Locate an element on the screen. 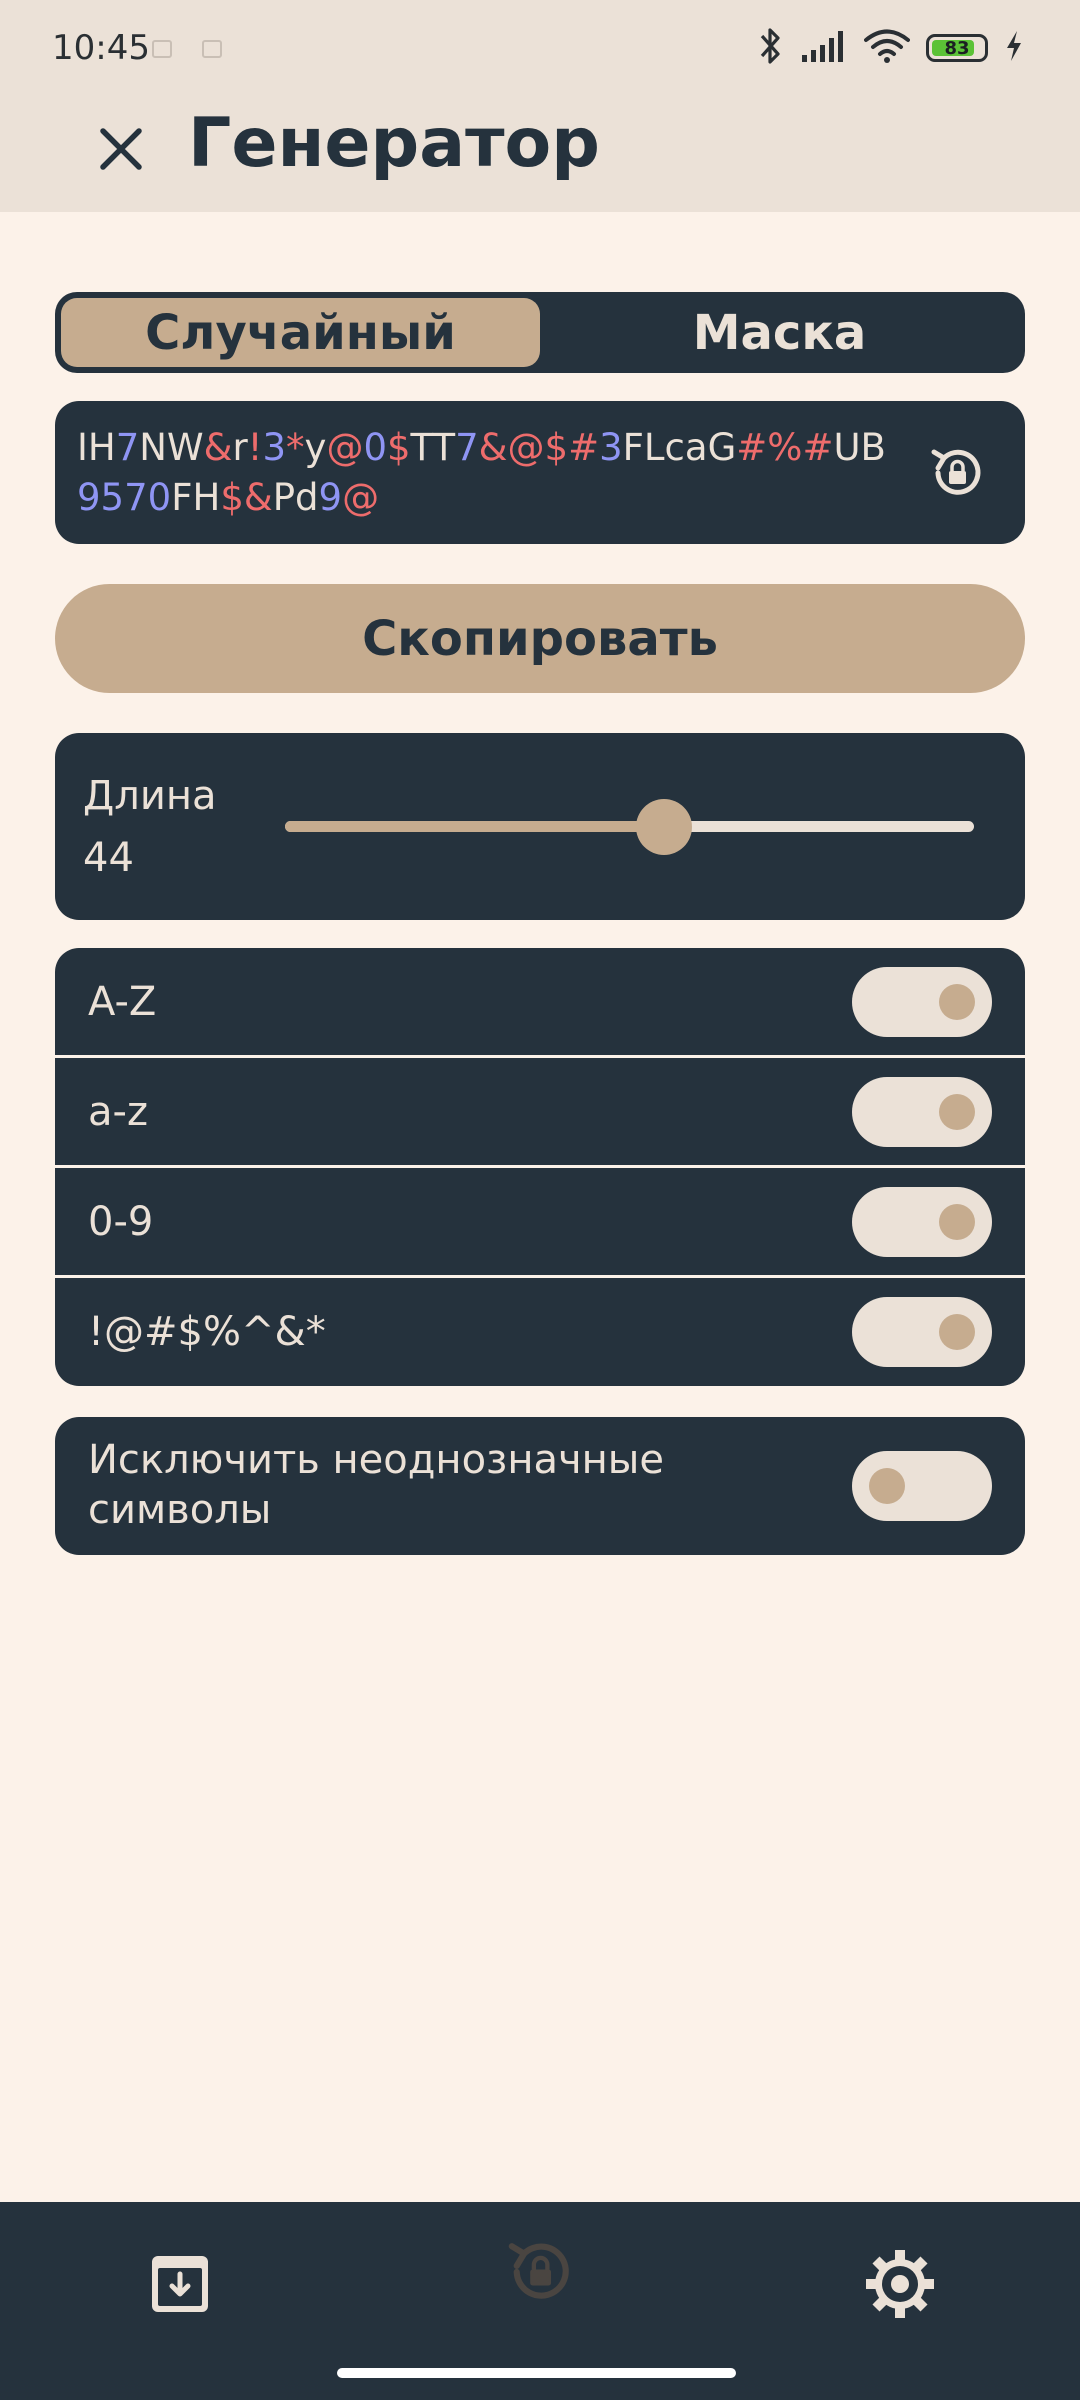 This screenshot has height=2400, width=1080. copy-button: Скопировать is located at coordinates (540, 638).